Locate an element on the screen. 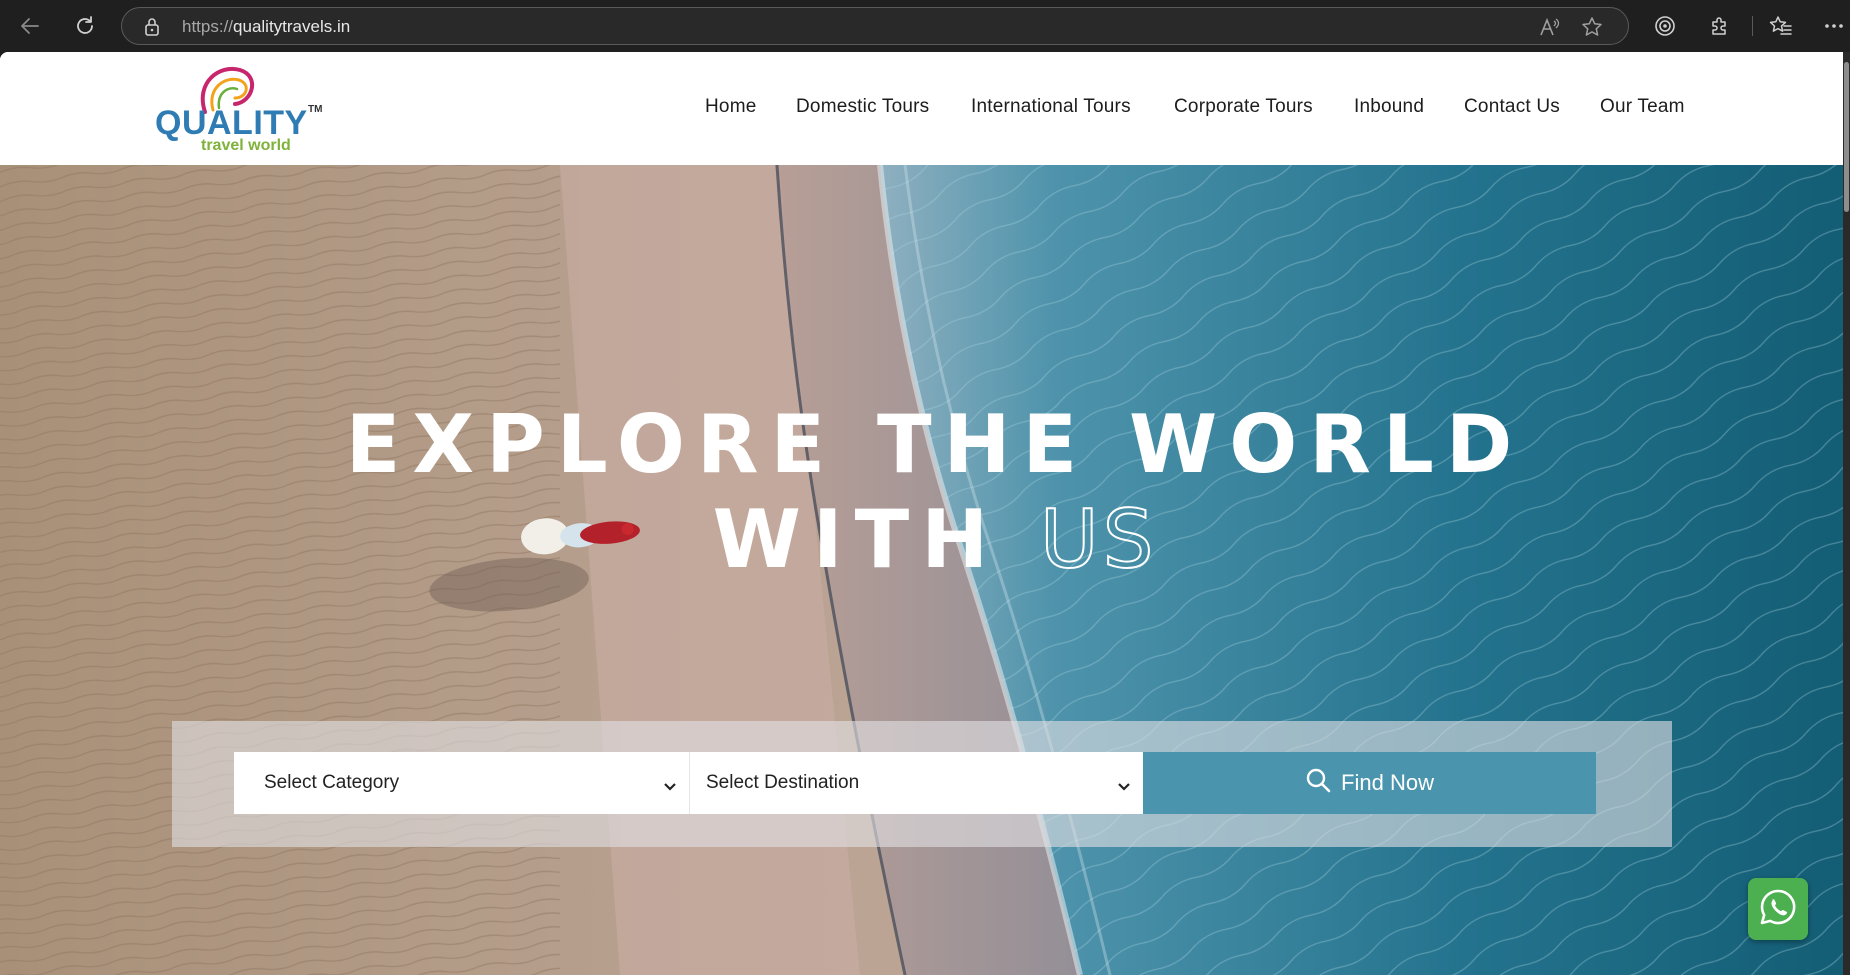 This screenshot has width=1850, height=975. refresh-icon is located at coordinates (85, 26).